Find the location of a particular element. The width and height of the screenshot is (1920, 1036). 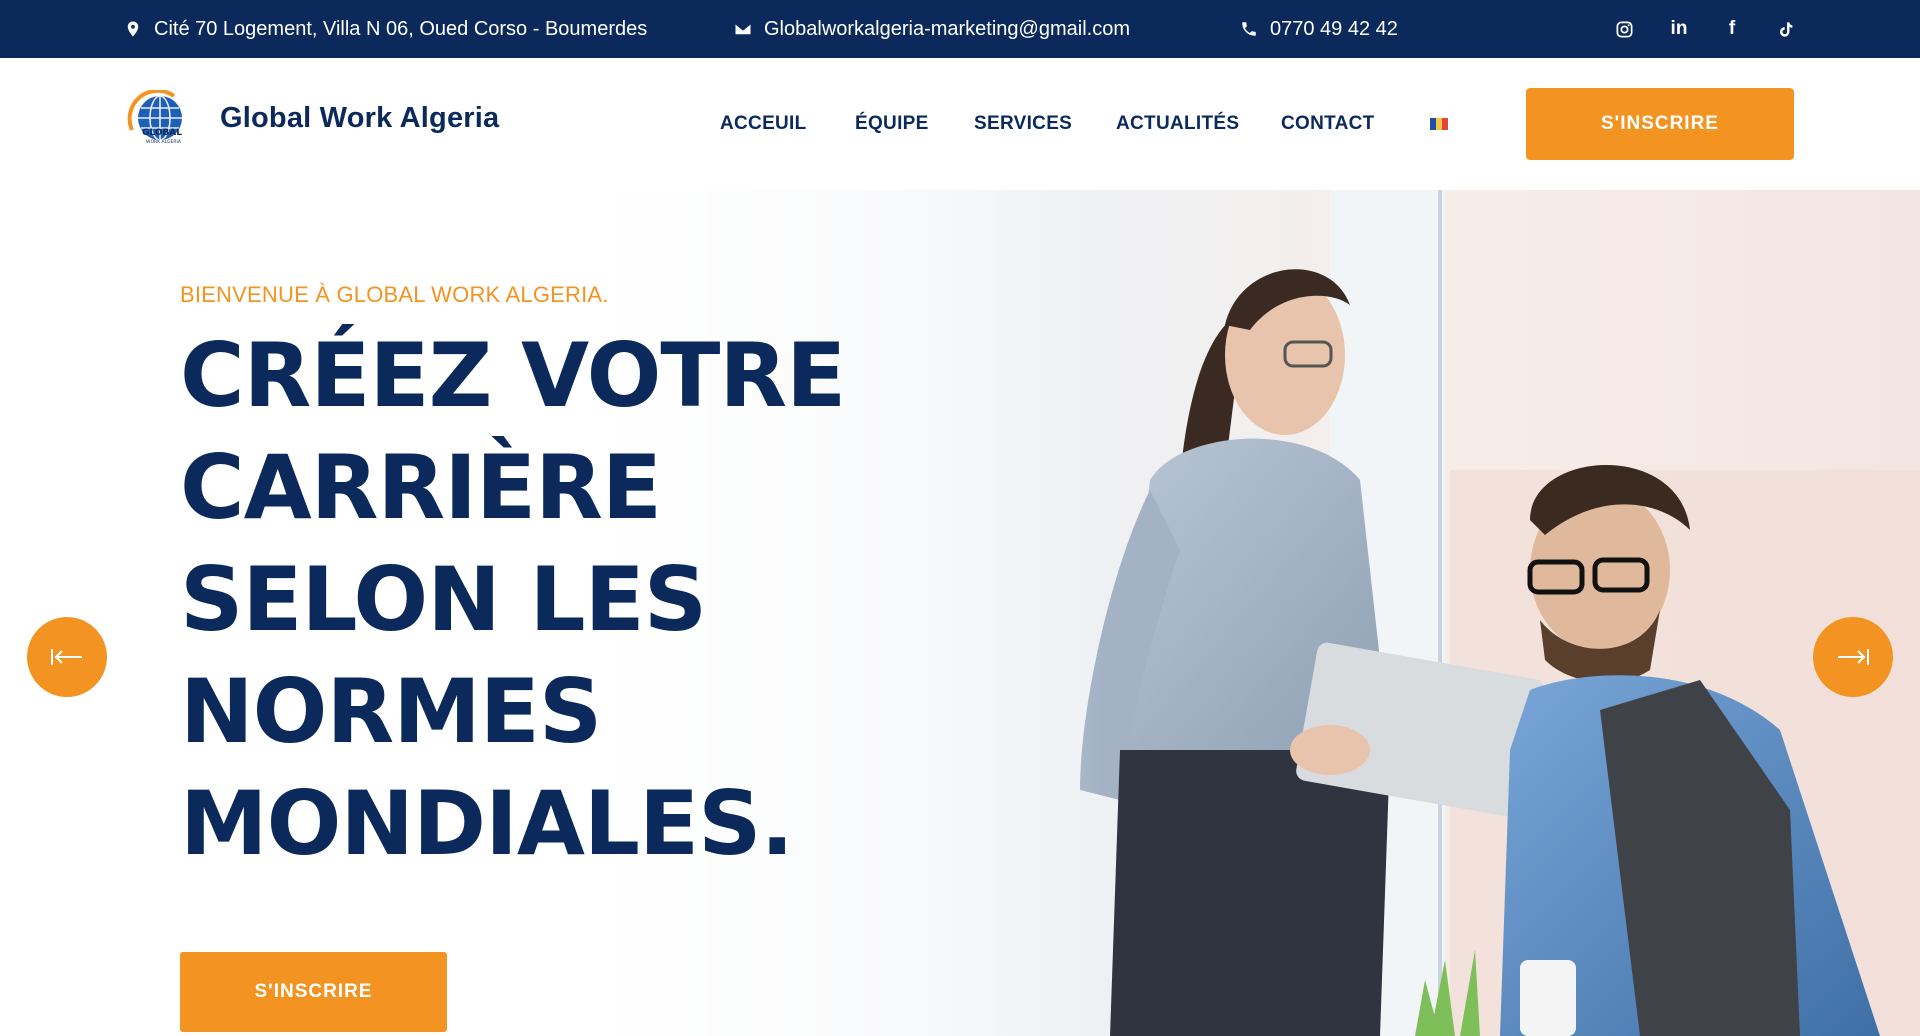

nav-accueil: ACCEUIL is located at coordinates (763, 124).